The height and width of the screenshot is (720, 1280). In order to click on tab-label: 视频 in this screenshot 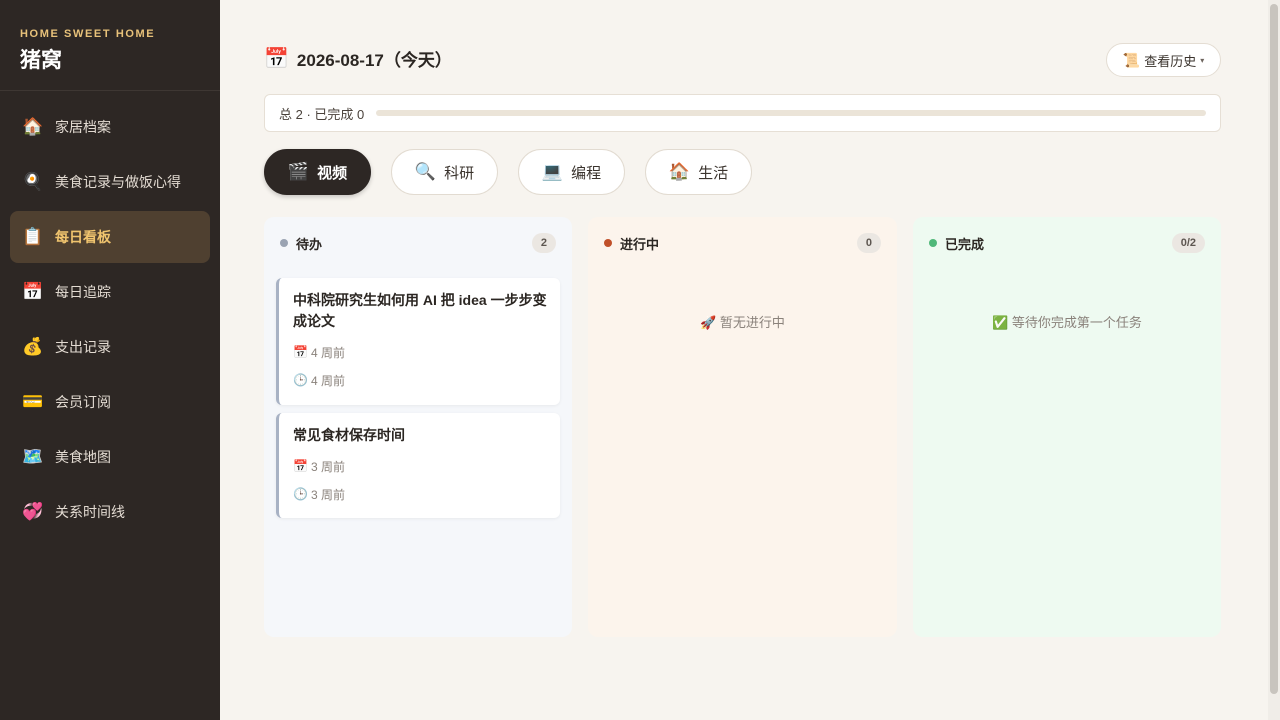, I will do `click(332, 173)`.